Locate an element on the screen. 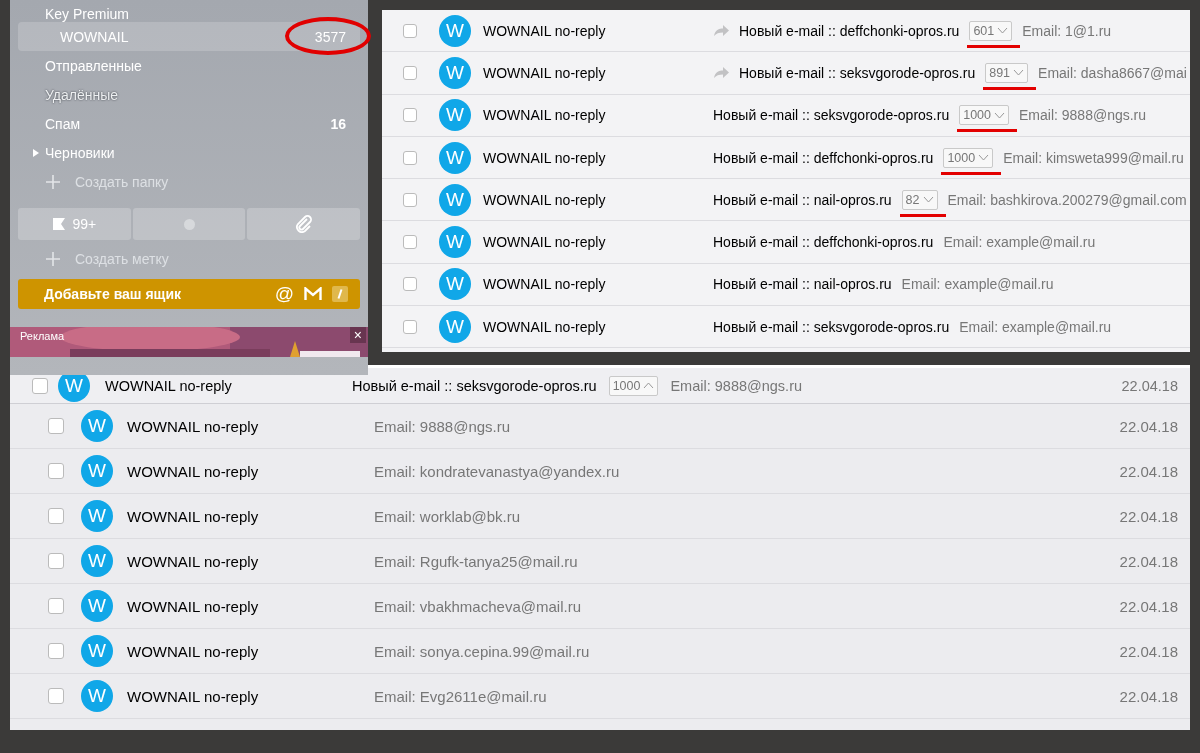 This screenshot has width=1200, height=753. message-row: W WOWNAIL no-reply Email: sonya.cepina.99@mail.ru 22.04.18 is located at coordinates (600, 651).